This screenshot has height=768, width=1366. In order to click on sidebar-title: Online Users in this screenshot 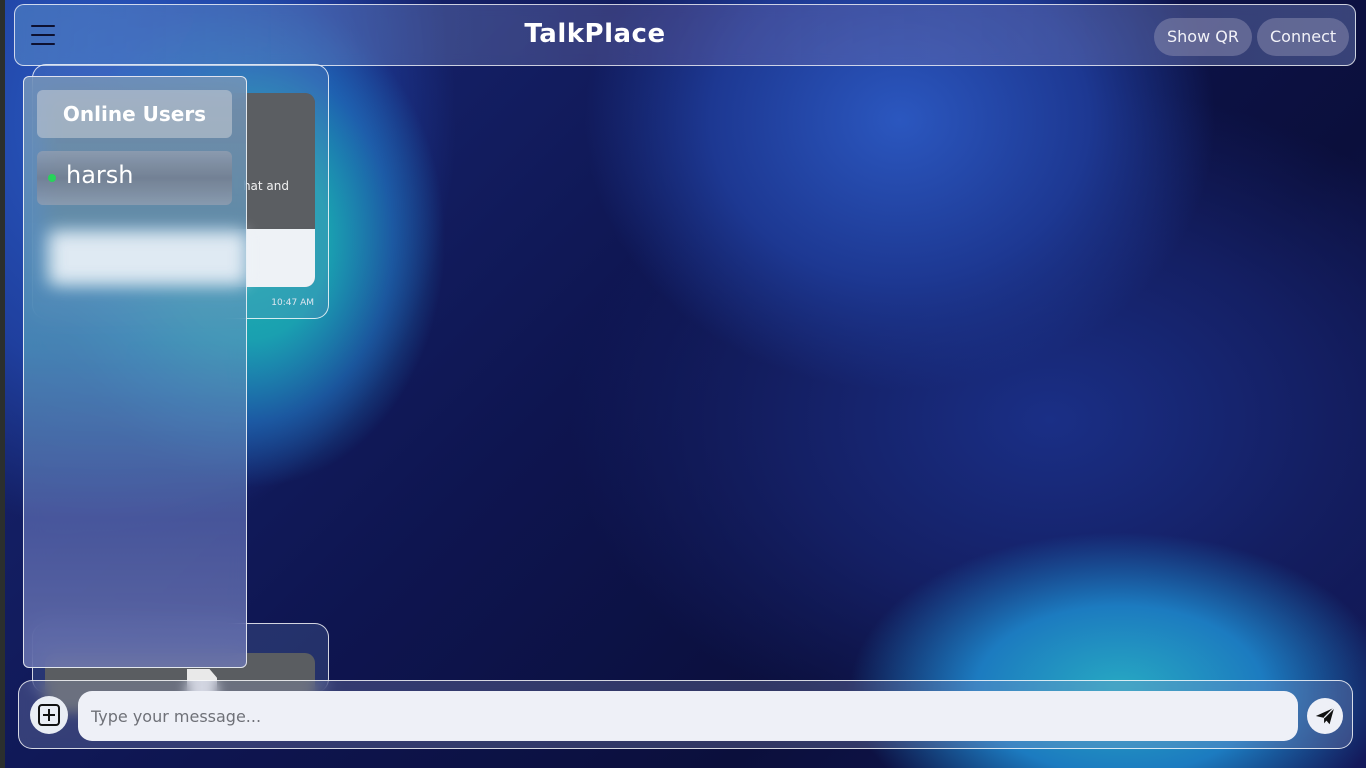, I will do `click(134, 114)`.